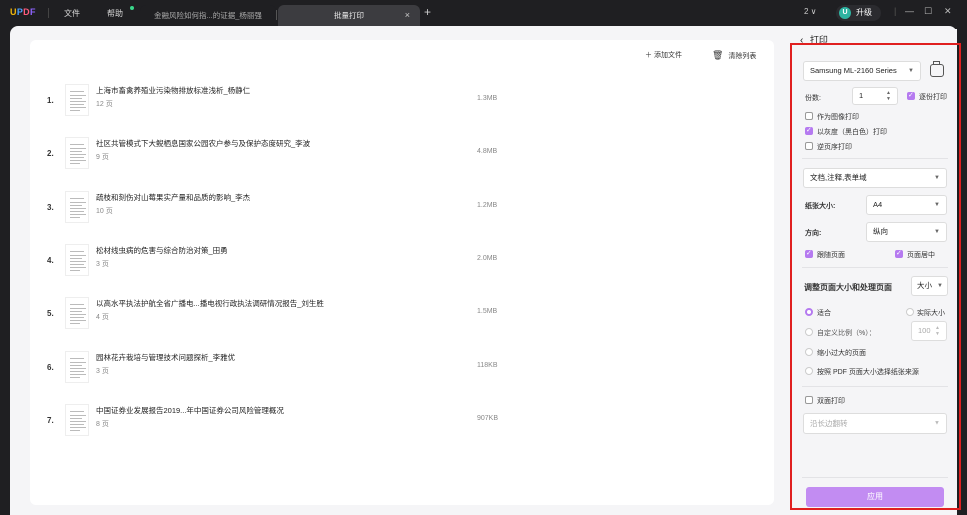  I want to click on file-number: 1., so click(50, 100).